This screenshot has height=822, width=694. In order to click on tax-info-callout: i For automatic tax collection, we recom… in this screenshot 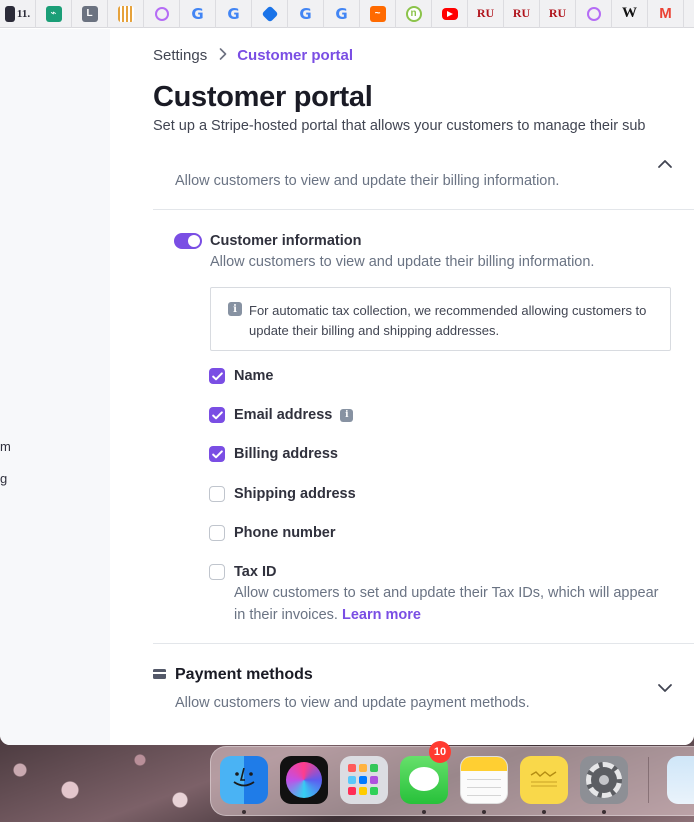, I will do `click(440, 319)`.